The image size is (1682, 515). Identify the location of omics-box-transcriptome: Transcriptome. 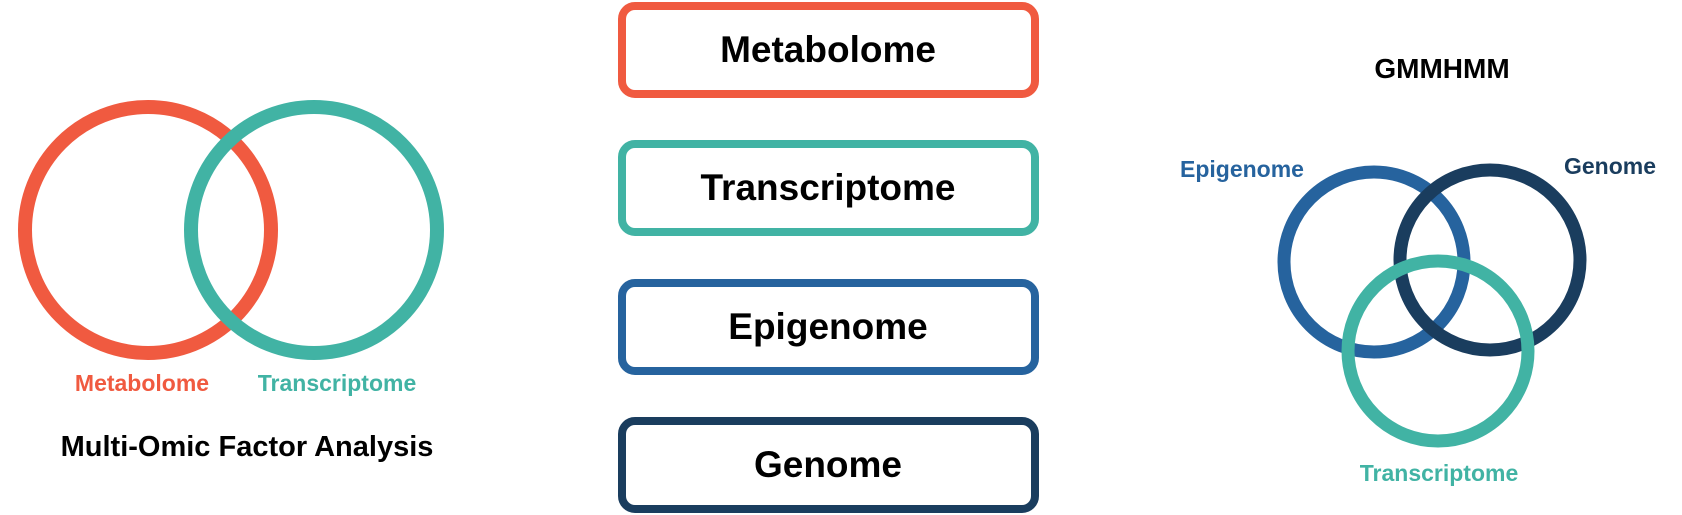
(828, 188).